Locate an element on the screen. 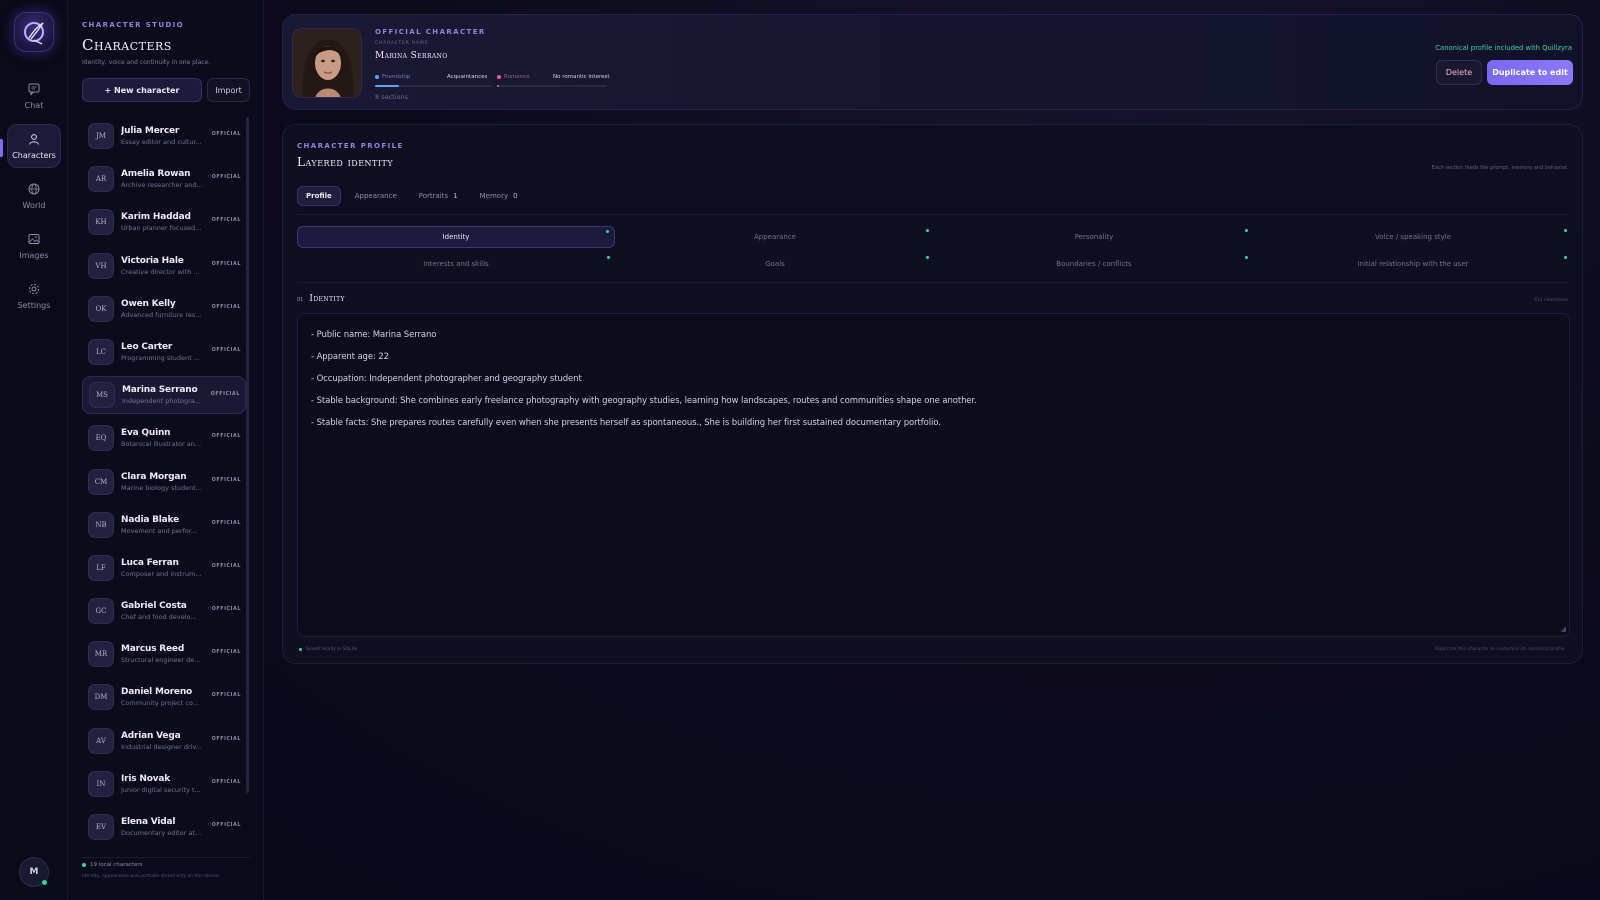 The image size is (1600, 900). tab-appearance: Appearance is located at coordinates (376, 196).